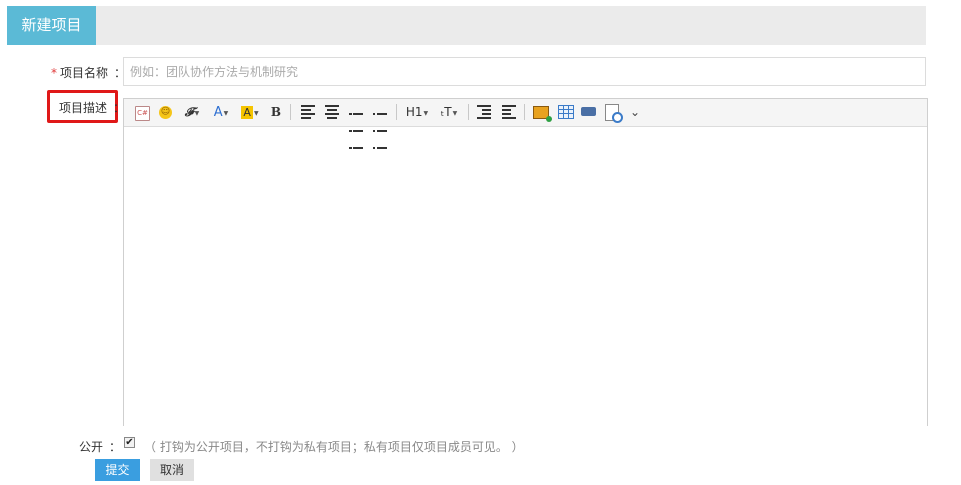 Image resolution: width=961 pixels, height=485 pixels. I want to click on font-size-icon: ₜT▼, so click(449, 112).